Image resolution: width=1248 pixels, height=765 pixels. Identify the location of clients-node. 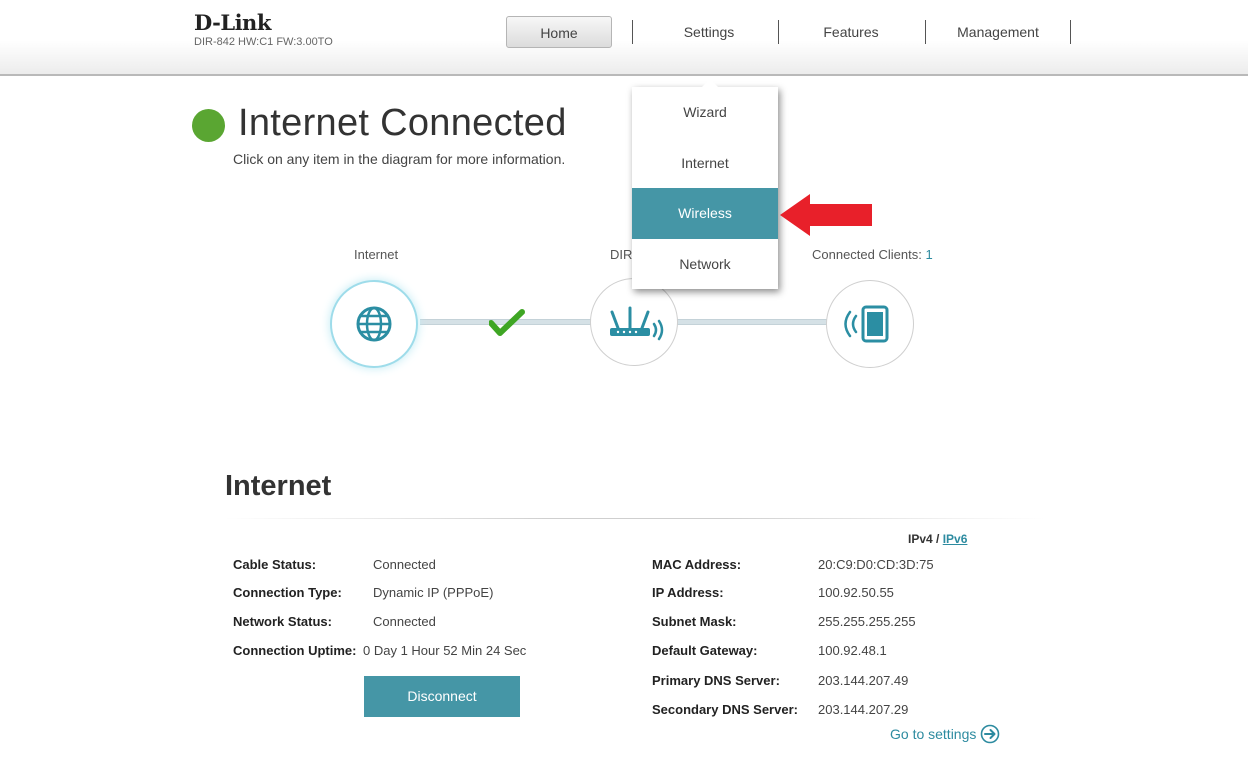
(870, 324).